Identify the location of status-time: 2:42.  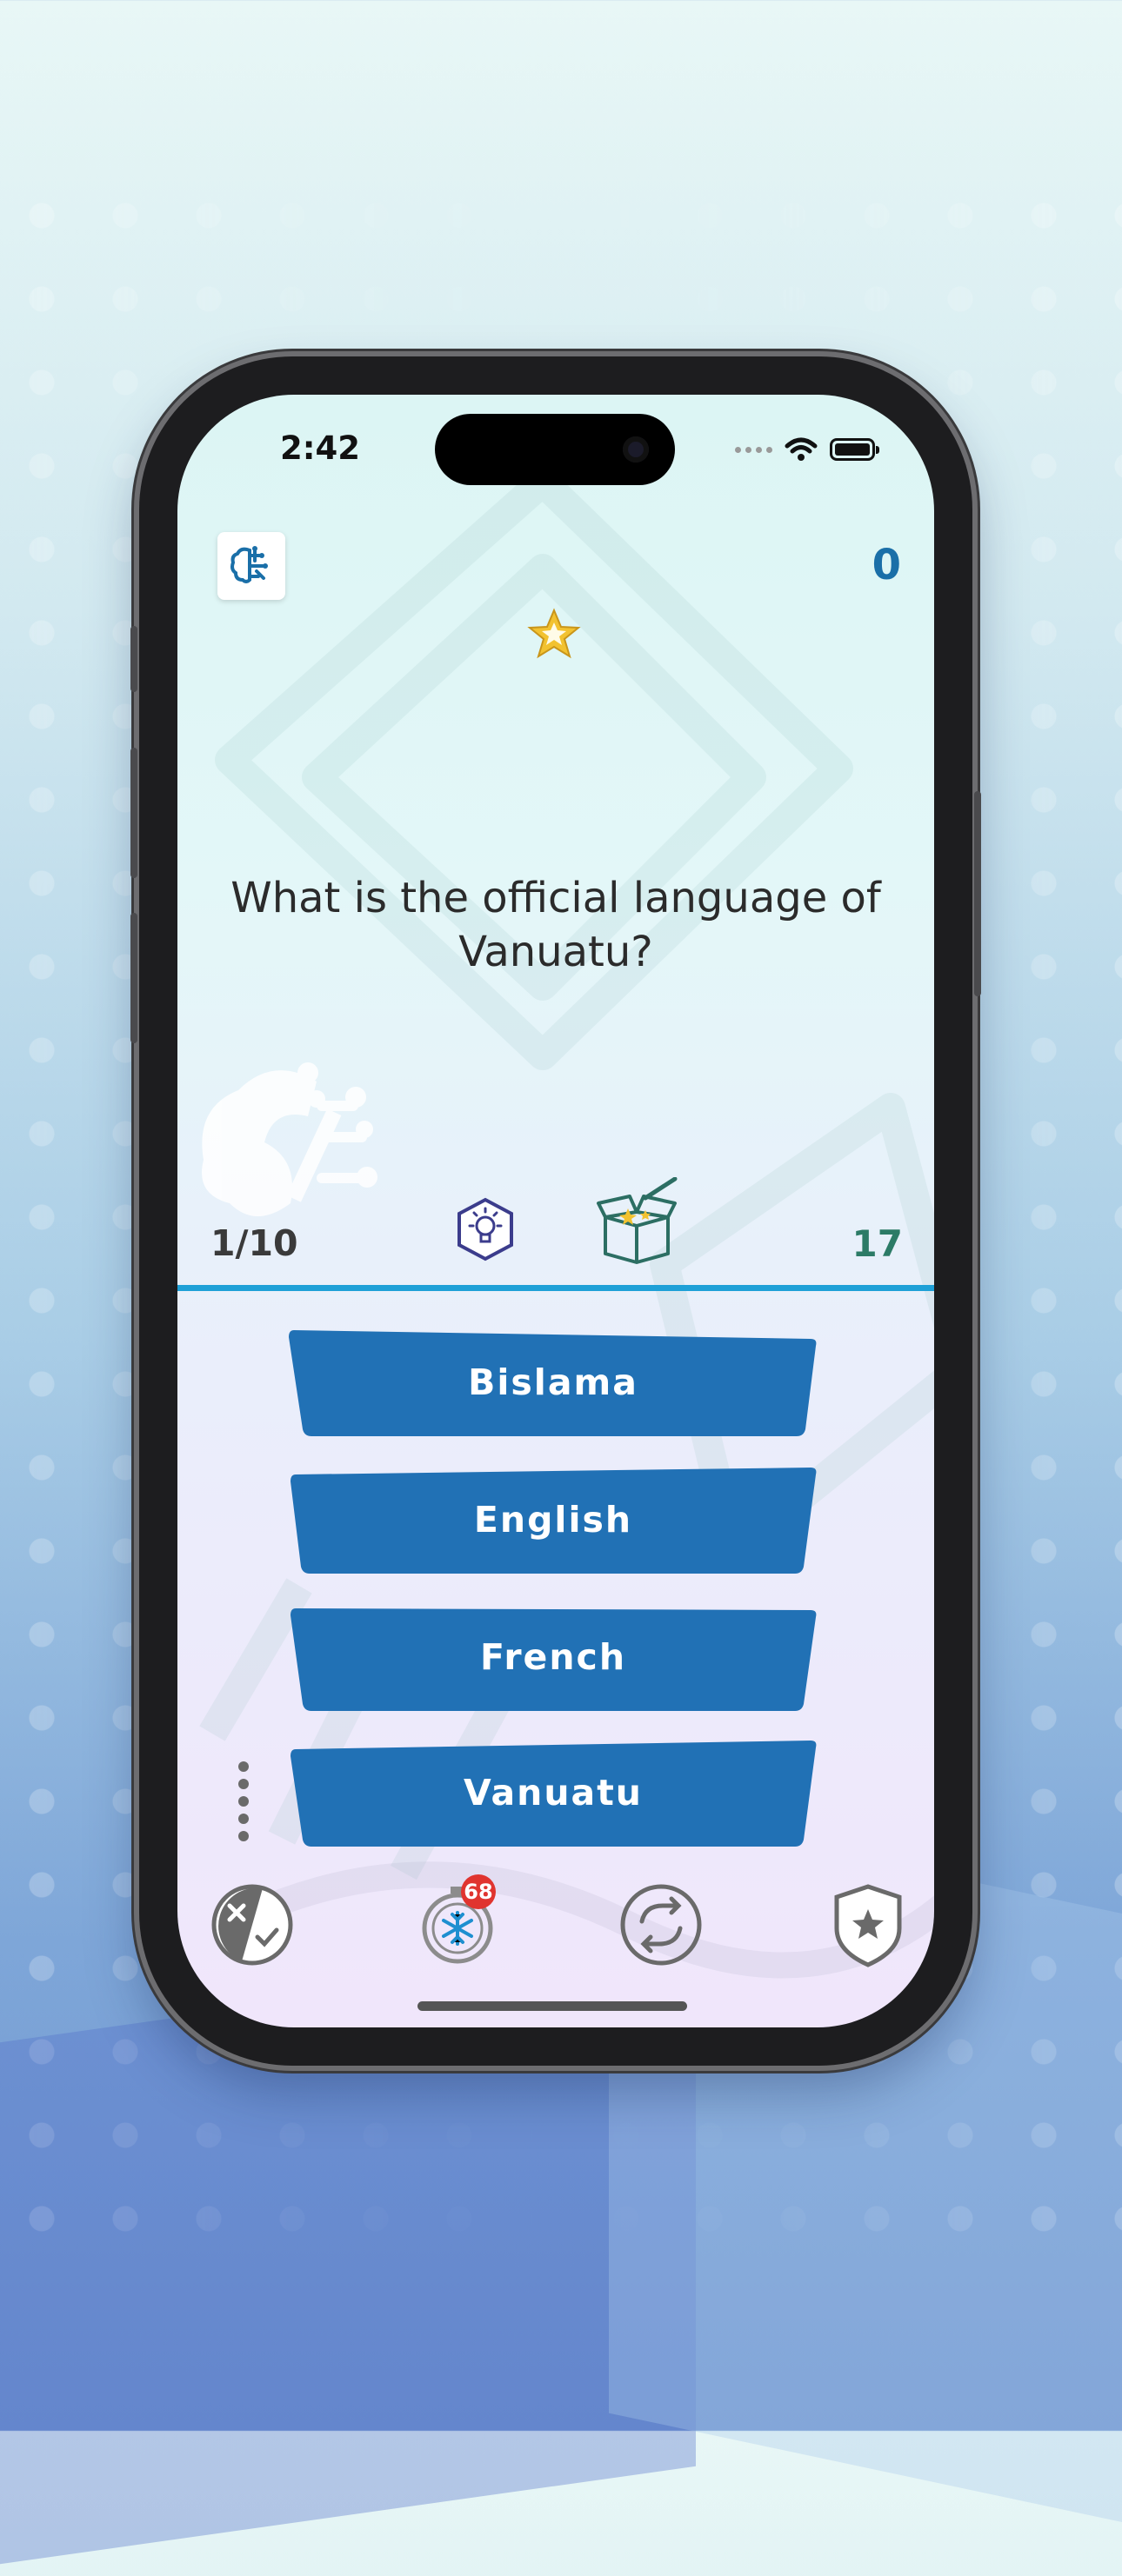
(320, 448).